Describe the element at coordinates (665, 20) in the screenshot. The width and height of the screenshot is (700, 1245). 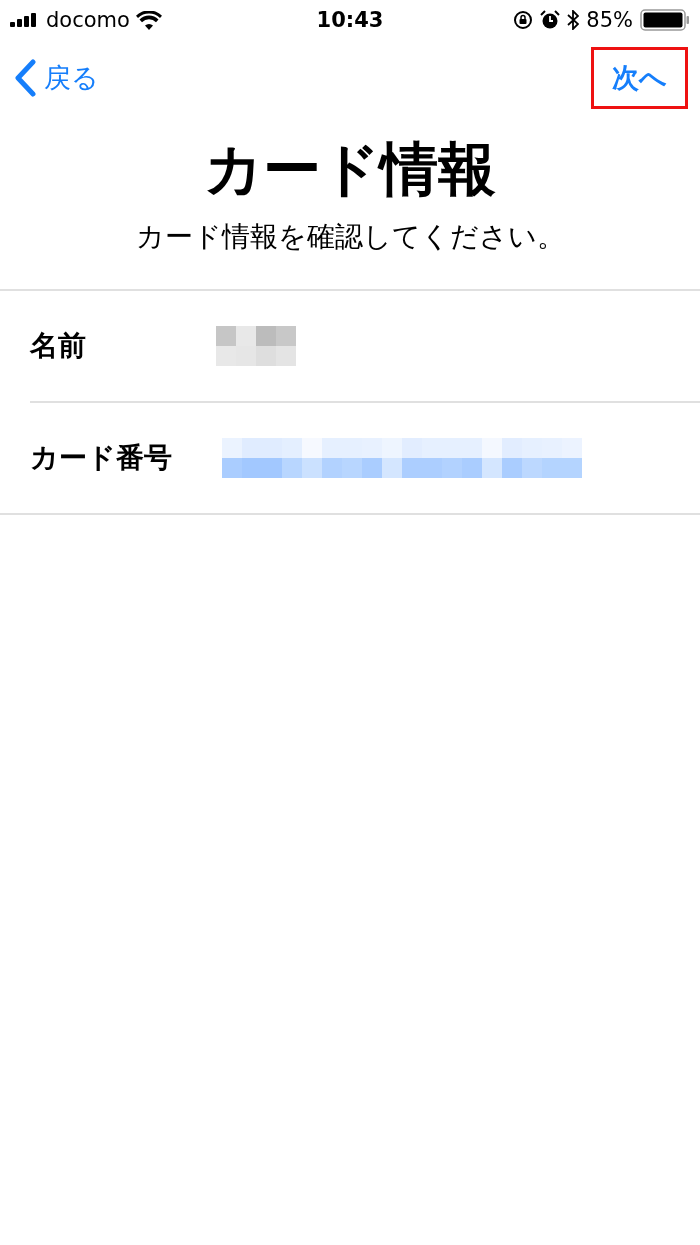
I see `battery-icon` at that location.